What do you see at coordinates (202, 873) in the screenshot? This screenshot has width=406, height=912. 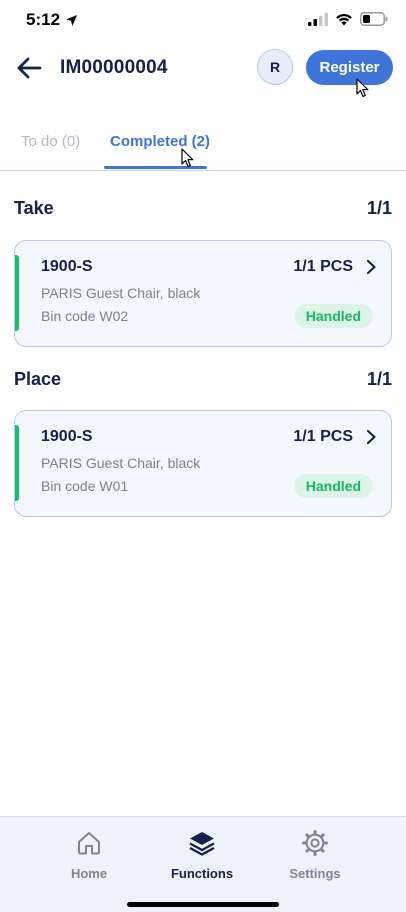 I see `nav-label: Functions` at bounding box center [202, 873].